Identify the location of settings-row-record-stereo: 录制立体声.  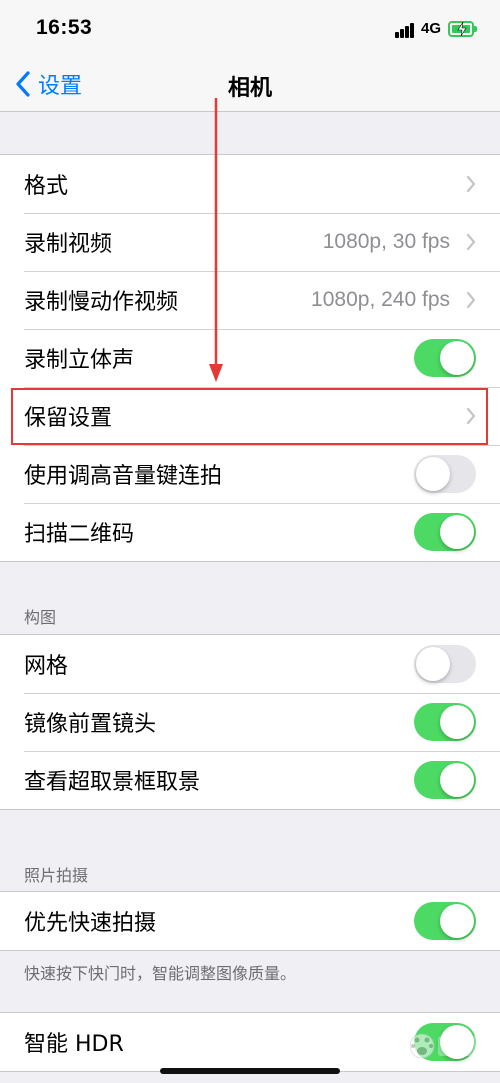
(250, 358).